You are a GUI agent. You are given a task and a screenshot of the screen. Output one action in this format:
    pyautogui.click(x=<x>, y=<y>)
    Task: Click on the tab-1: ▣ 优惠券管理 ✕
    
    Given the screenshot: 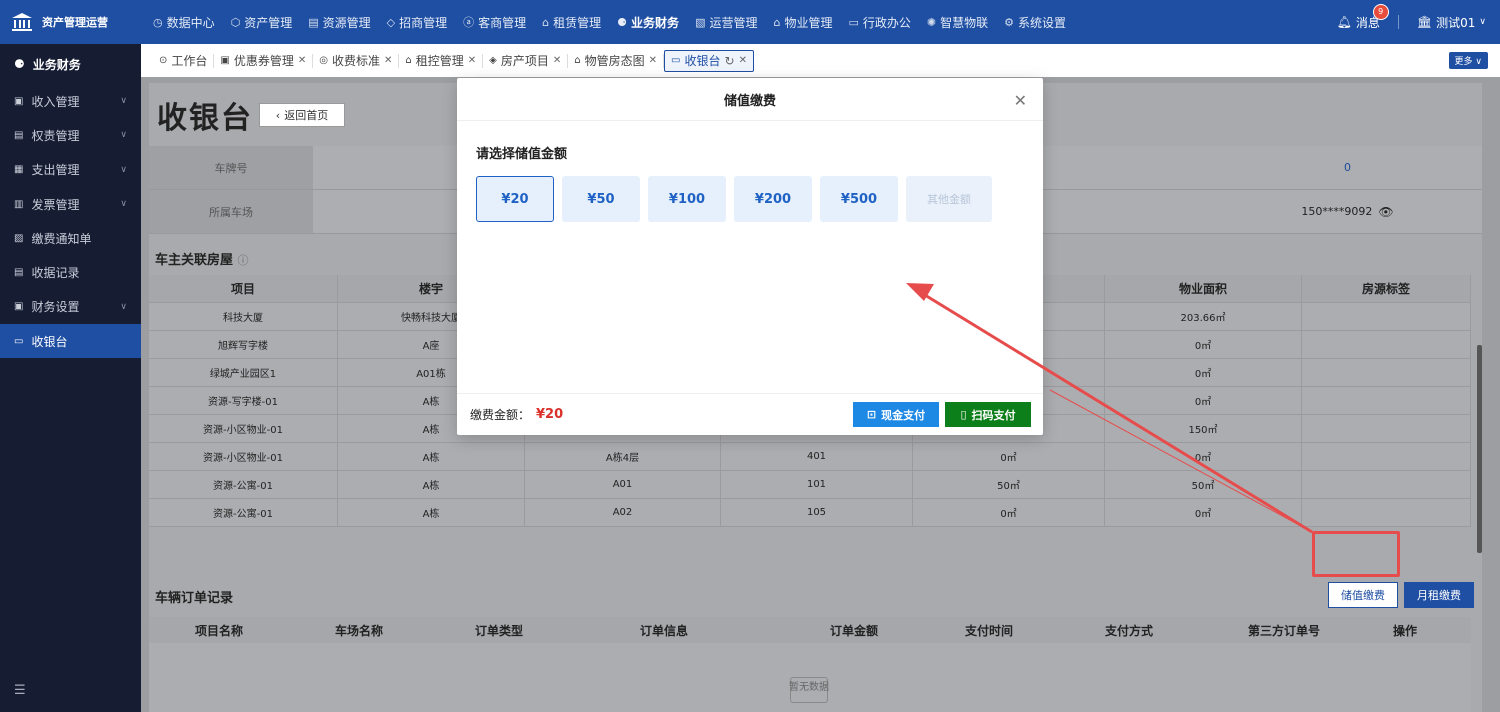 What is the action you would take?
    pyautogui.click(x=264, y=60)
    